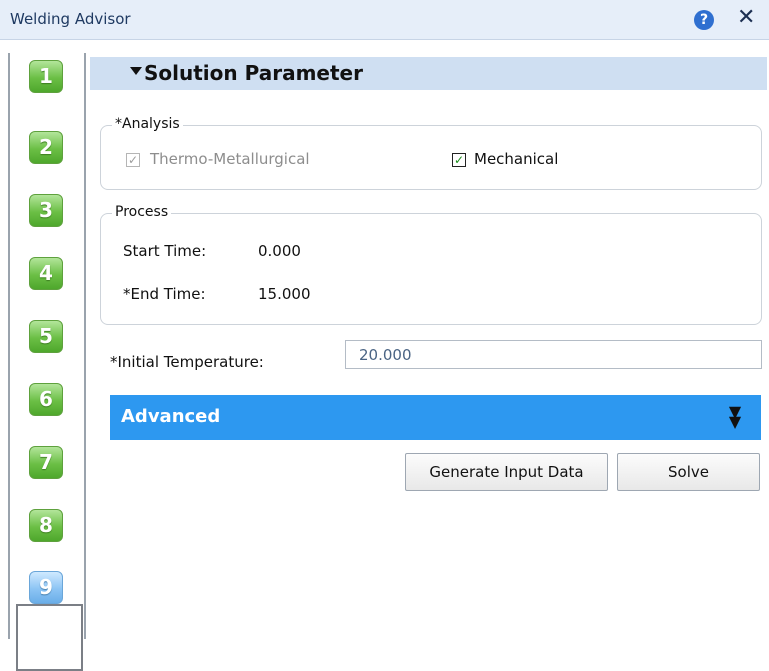 The height and width of the screenshot is (671, 769). Describe the element at coordinates (46, 210) in the screenshot. I see `step-3-button: 3` at that location.